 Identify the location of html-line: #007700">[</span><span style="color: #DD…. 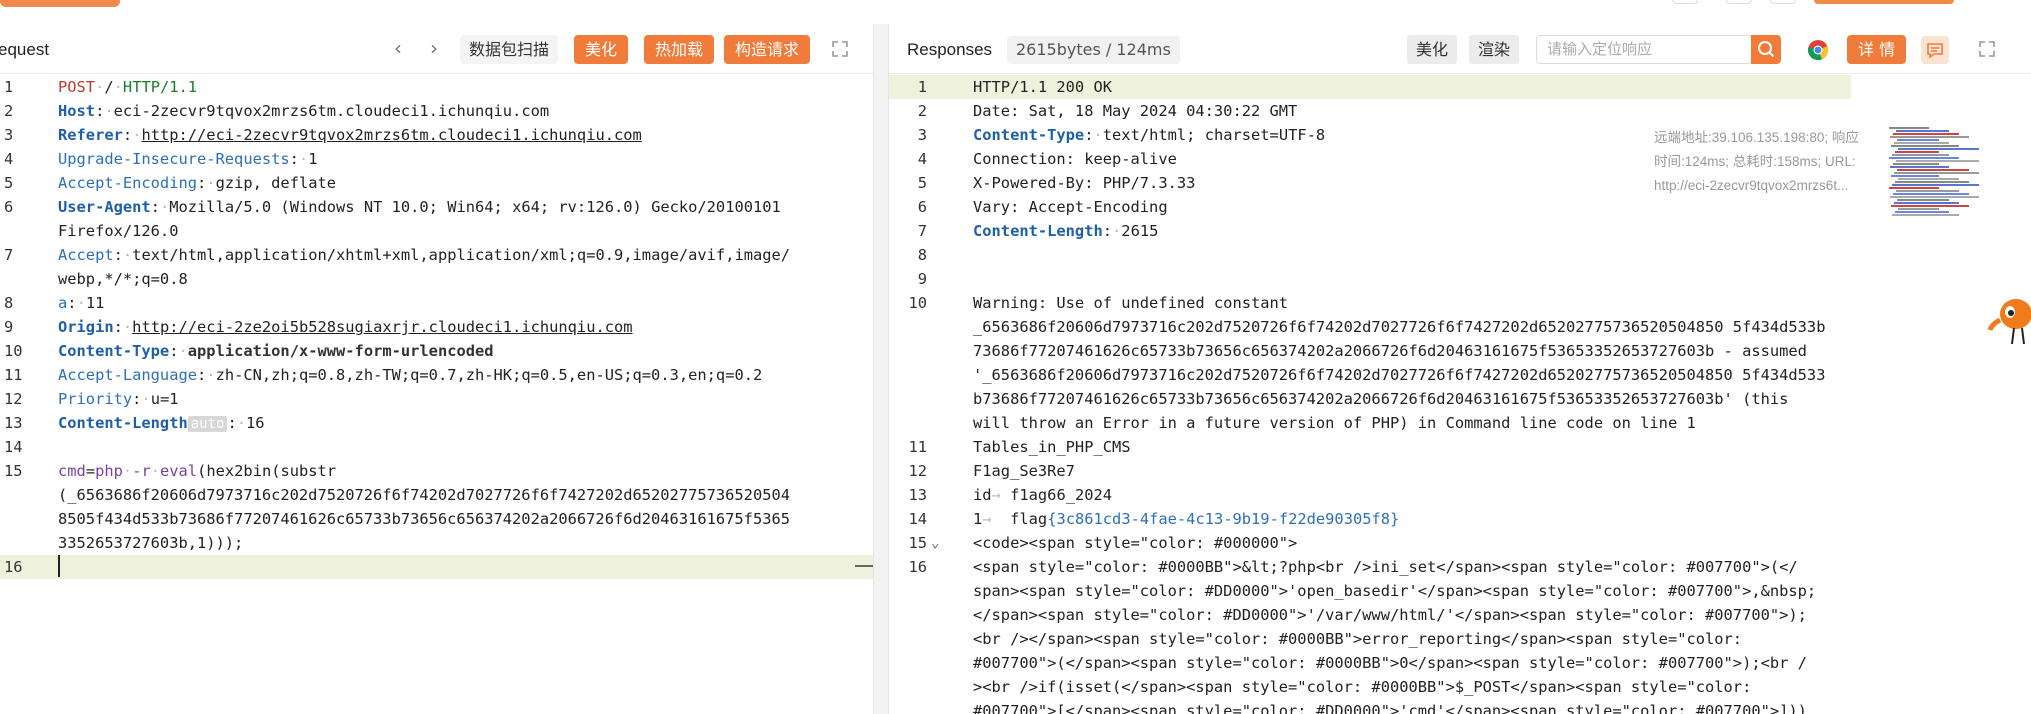
(1390, 708).